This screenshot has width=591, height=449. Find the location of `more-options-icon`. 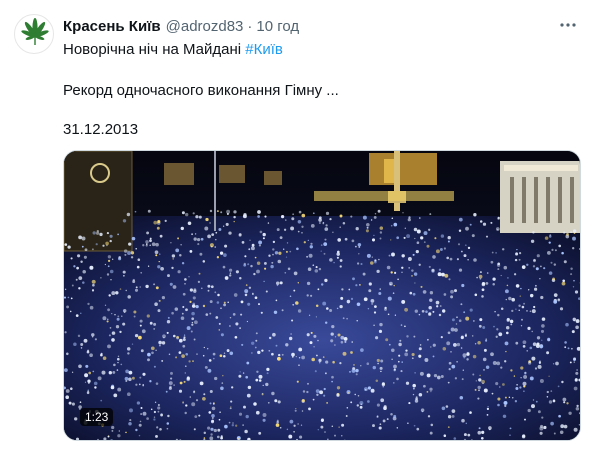

more-options-icon is located at coordinates (568, 25).